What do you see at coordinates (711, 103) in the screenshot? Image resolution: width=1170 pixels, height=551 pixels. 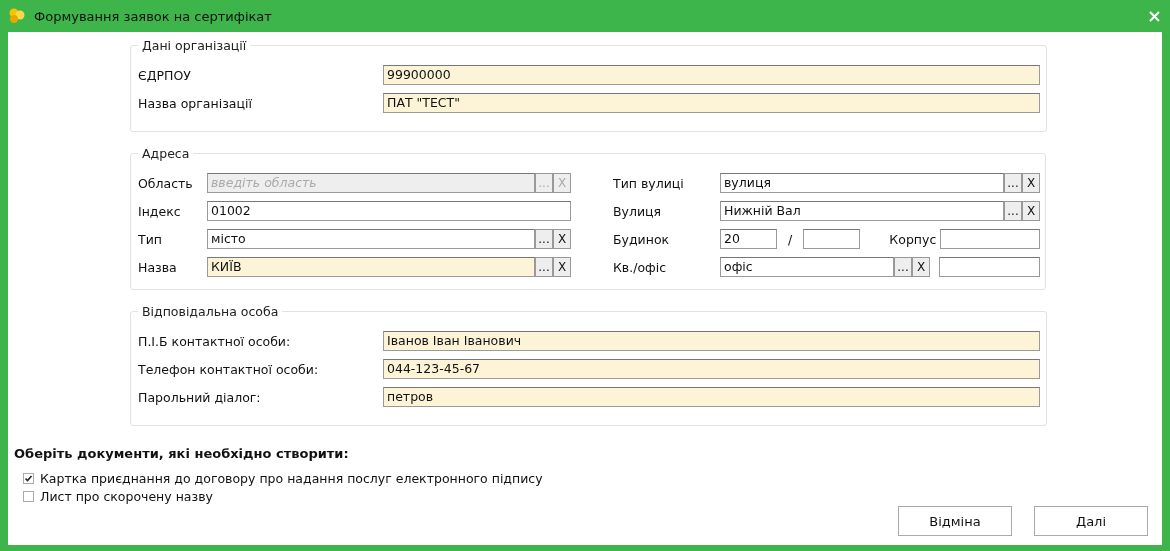 I see `input-field: ПАТ "ТЕСТ"` at bounding box center [711, 103].